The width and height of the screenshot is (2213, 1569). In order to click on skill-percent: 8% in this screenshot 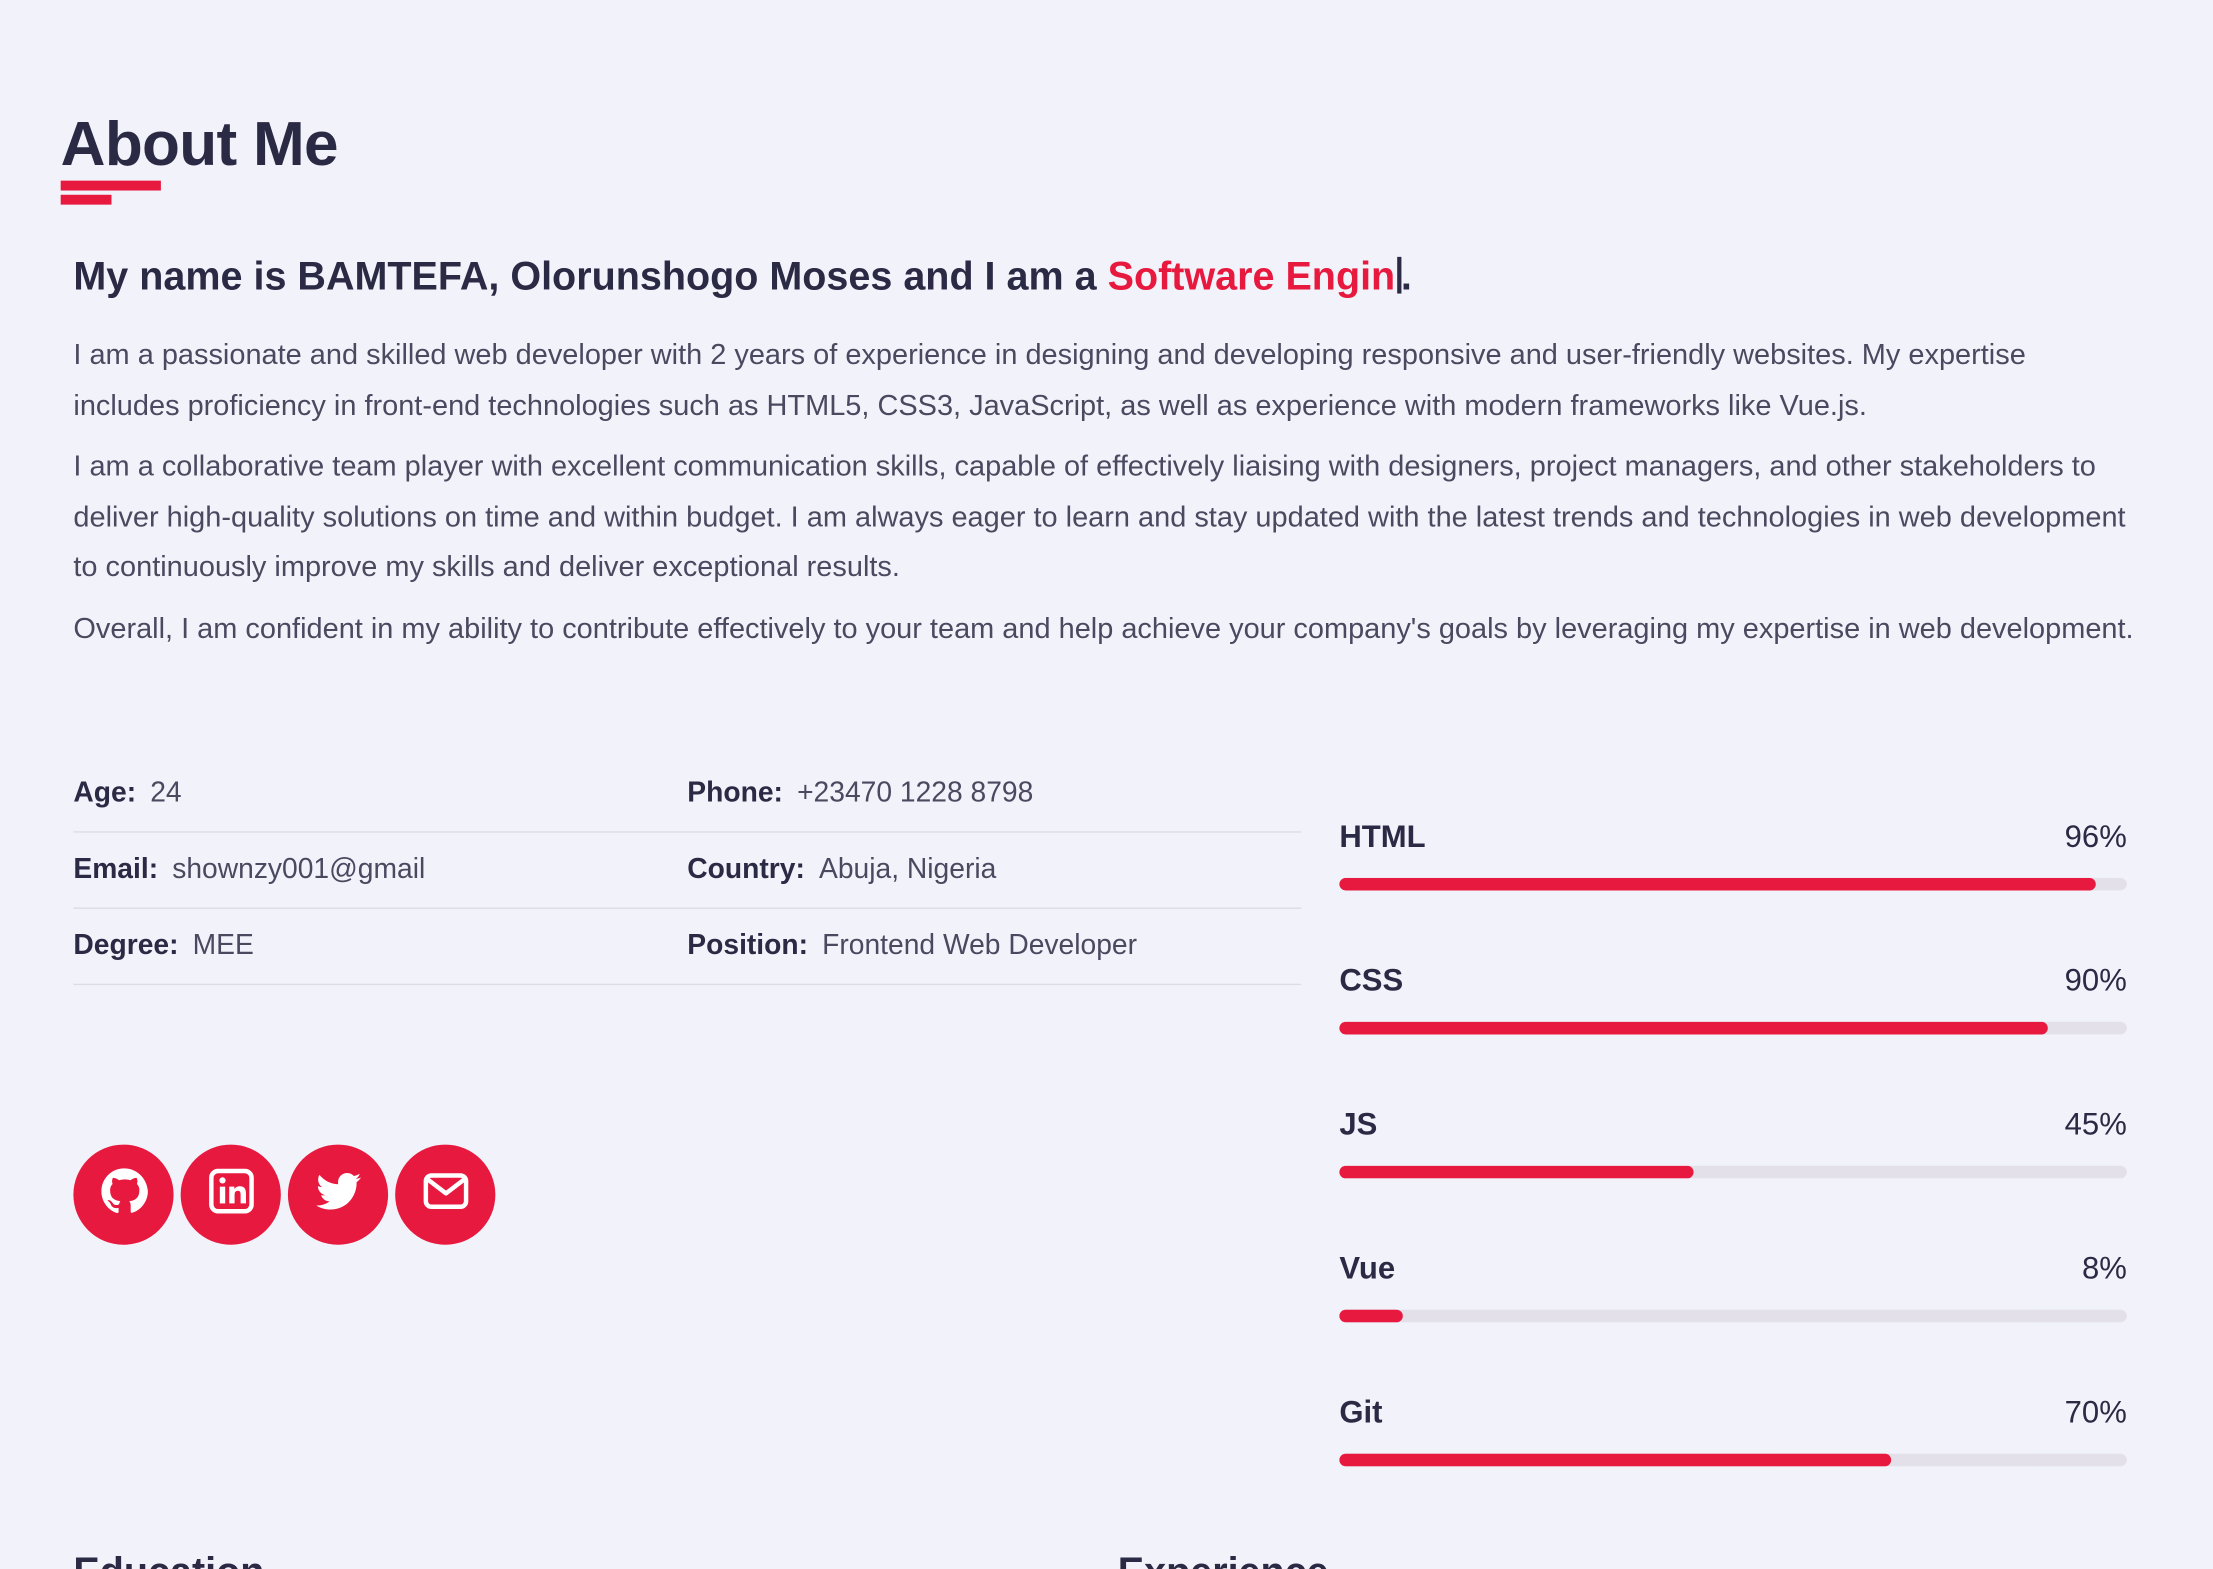, I will do `click(2104, 1268)`.